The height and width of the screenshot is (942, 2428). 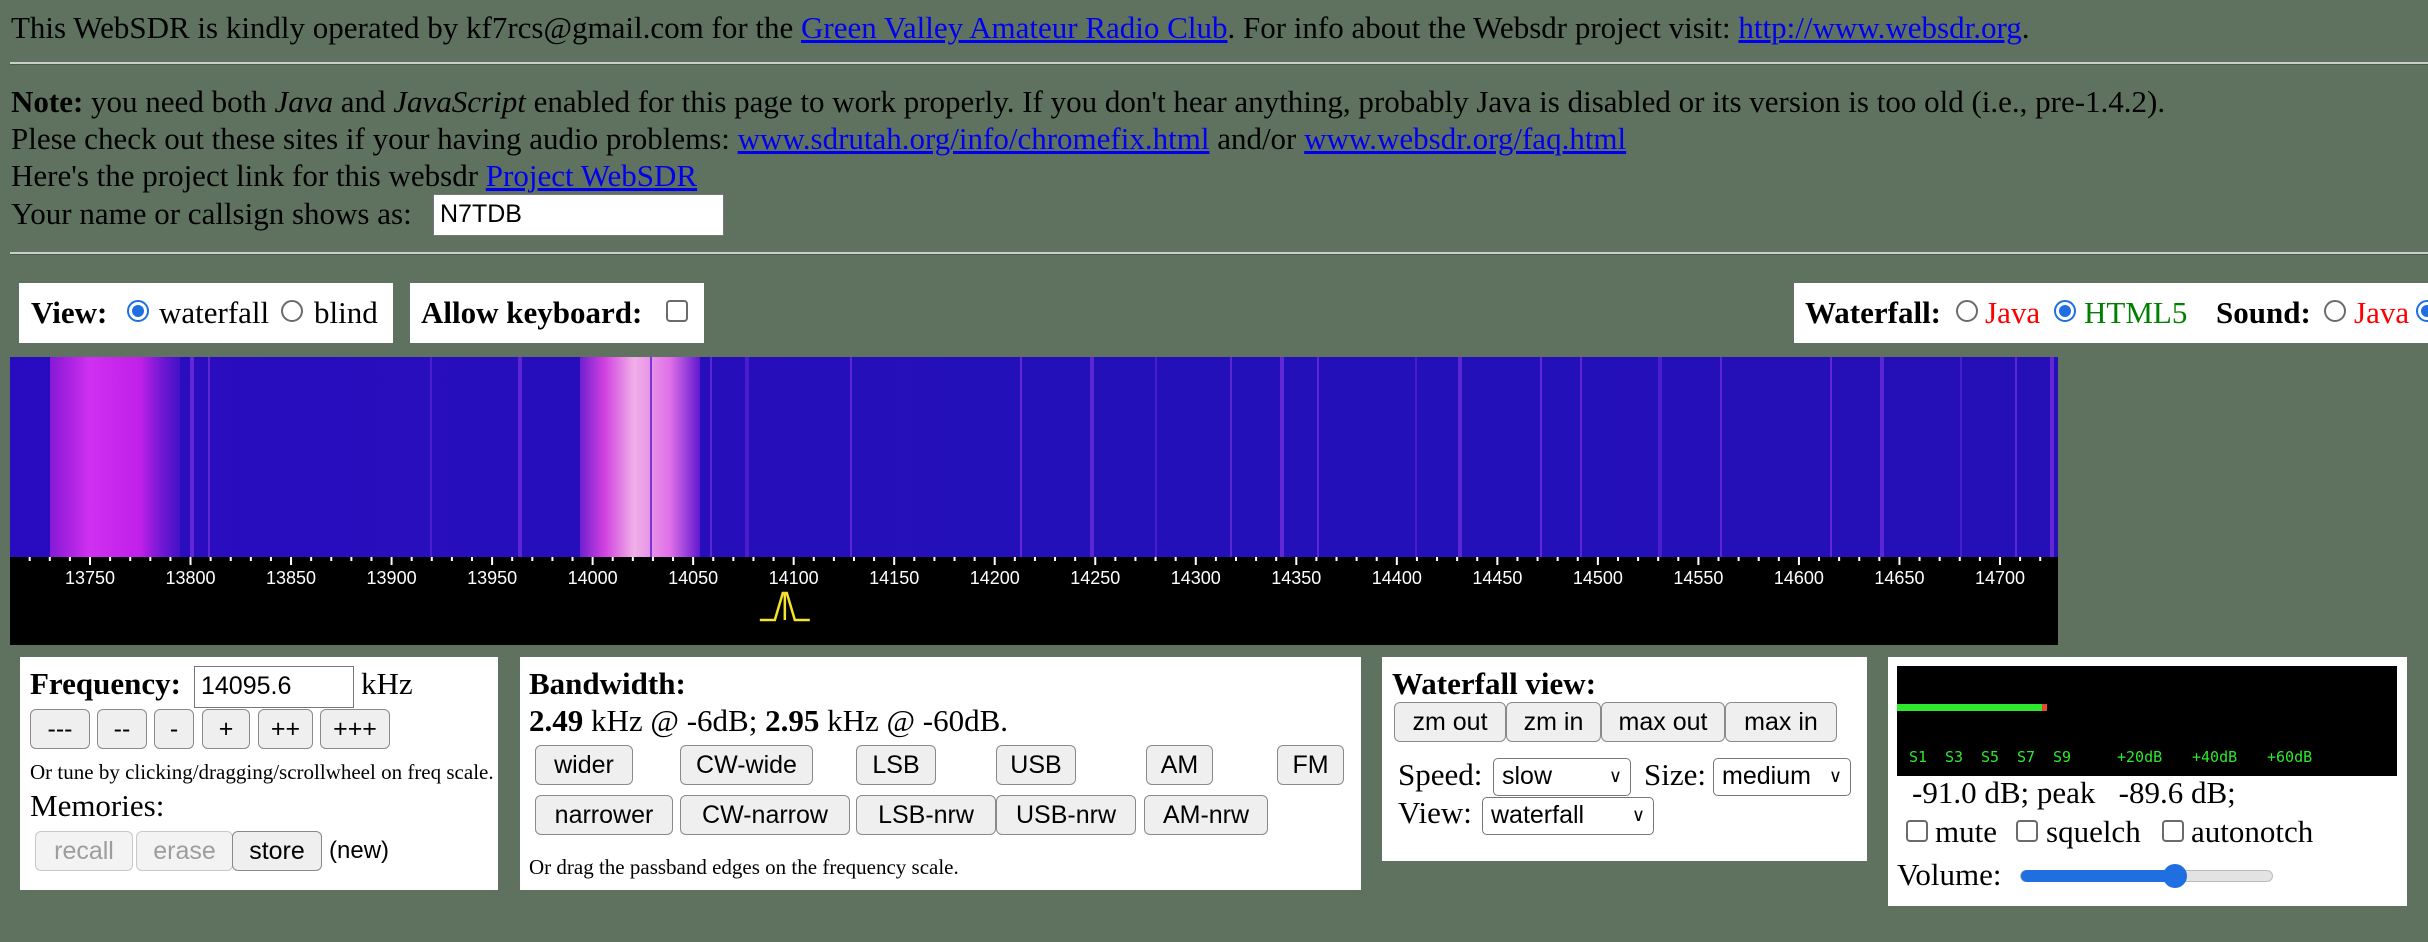 I want to click on am-narrow-button: AM-nrw, so click(x=1206, y=815).